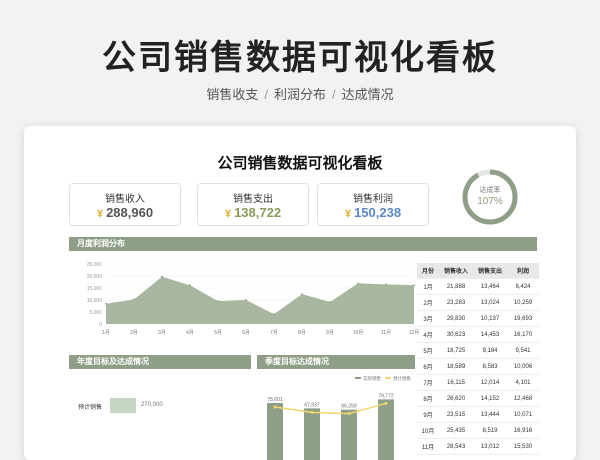 The width and height of the screenshot is (600, 460). What do you see at coordinates (302, 333) in the screenshot?
I see `x-tick-label: 8月` at bounding box center [302, 333].